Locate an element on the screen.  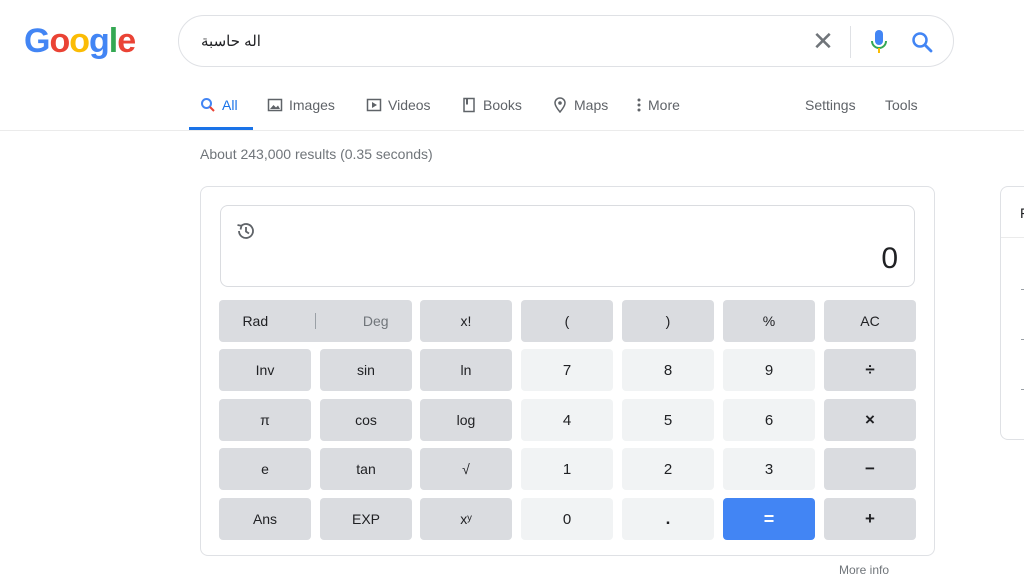
digit-9-button: 9 is located at coordinates (769, 370).